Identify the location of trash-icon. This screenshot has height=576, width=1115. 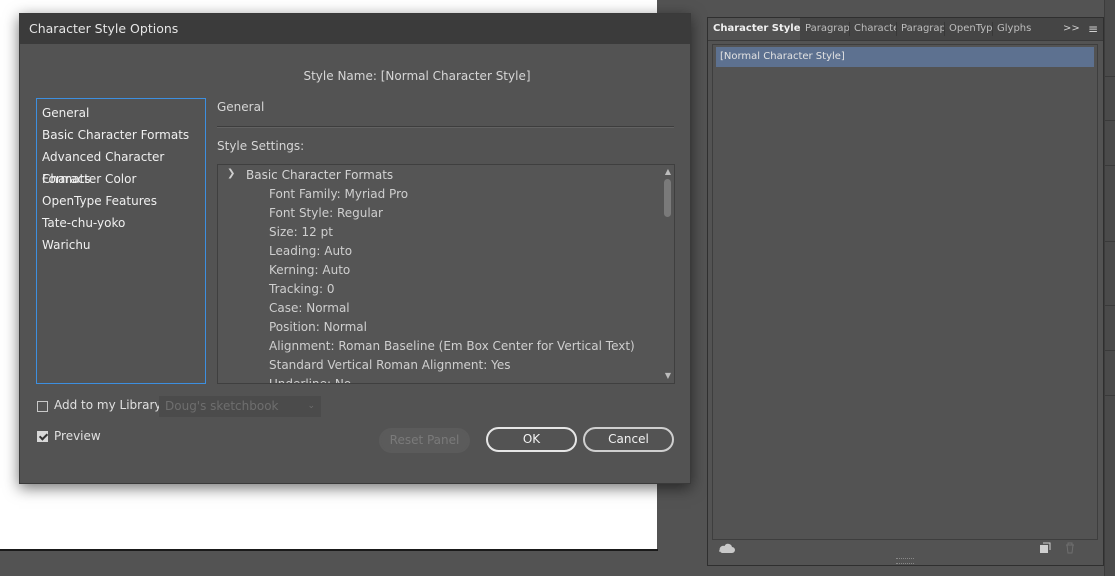
(1070, 549).